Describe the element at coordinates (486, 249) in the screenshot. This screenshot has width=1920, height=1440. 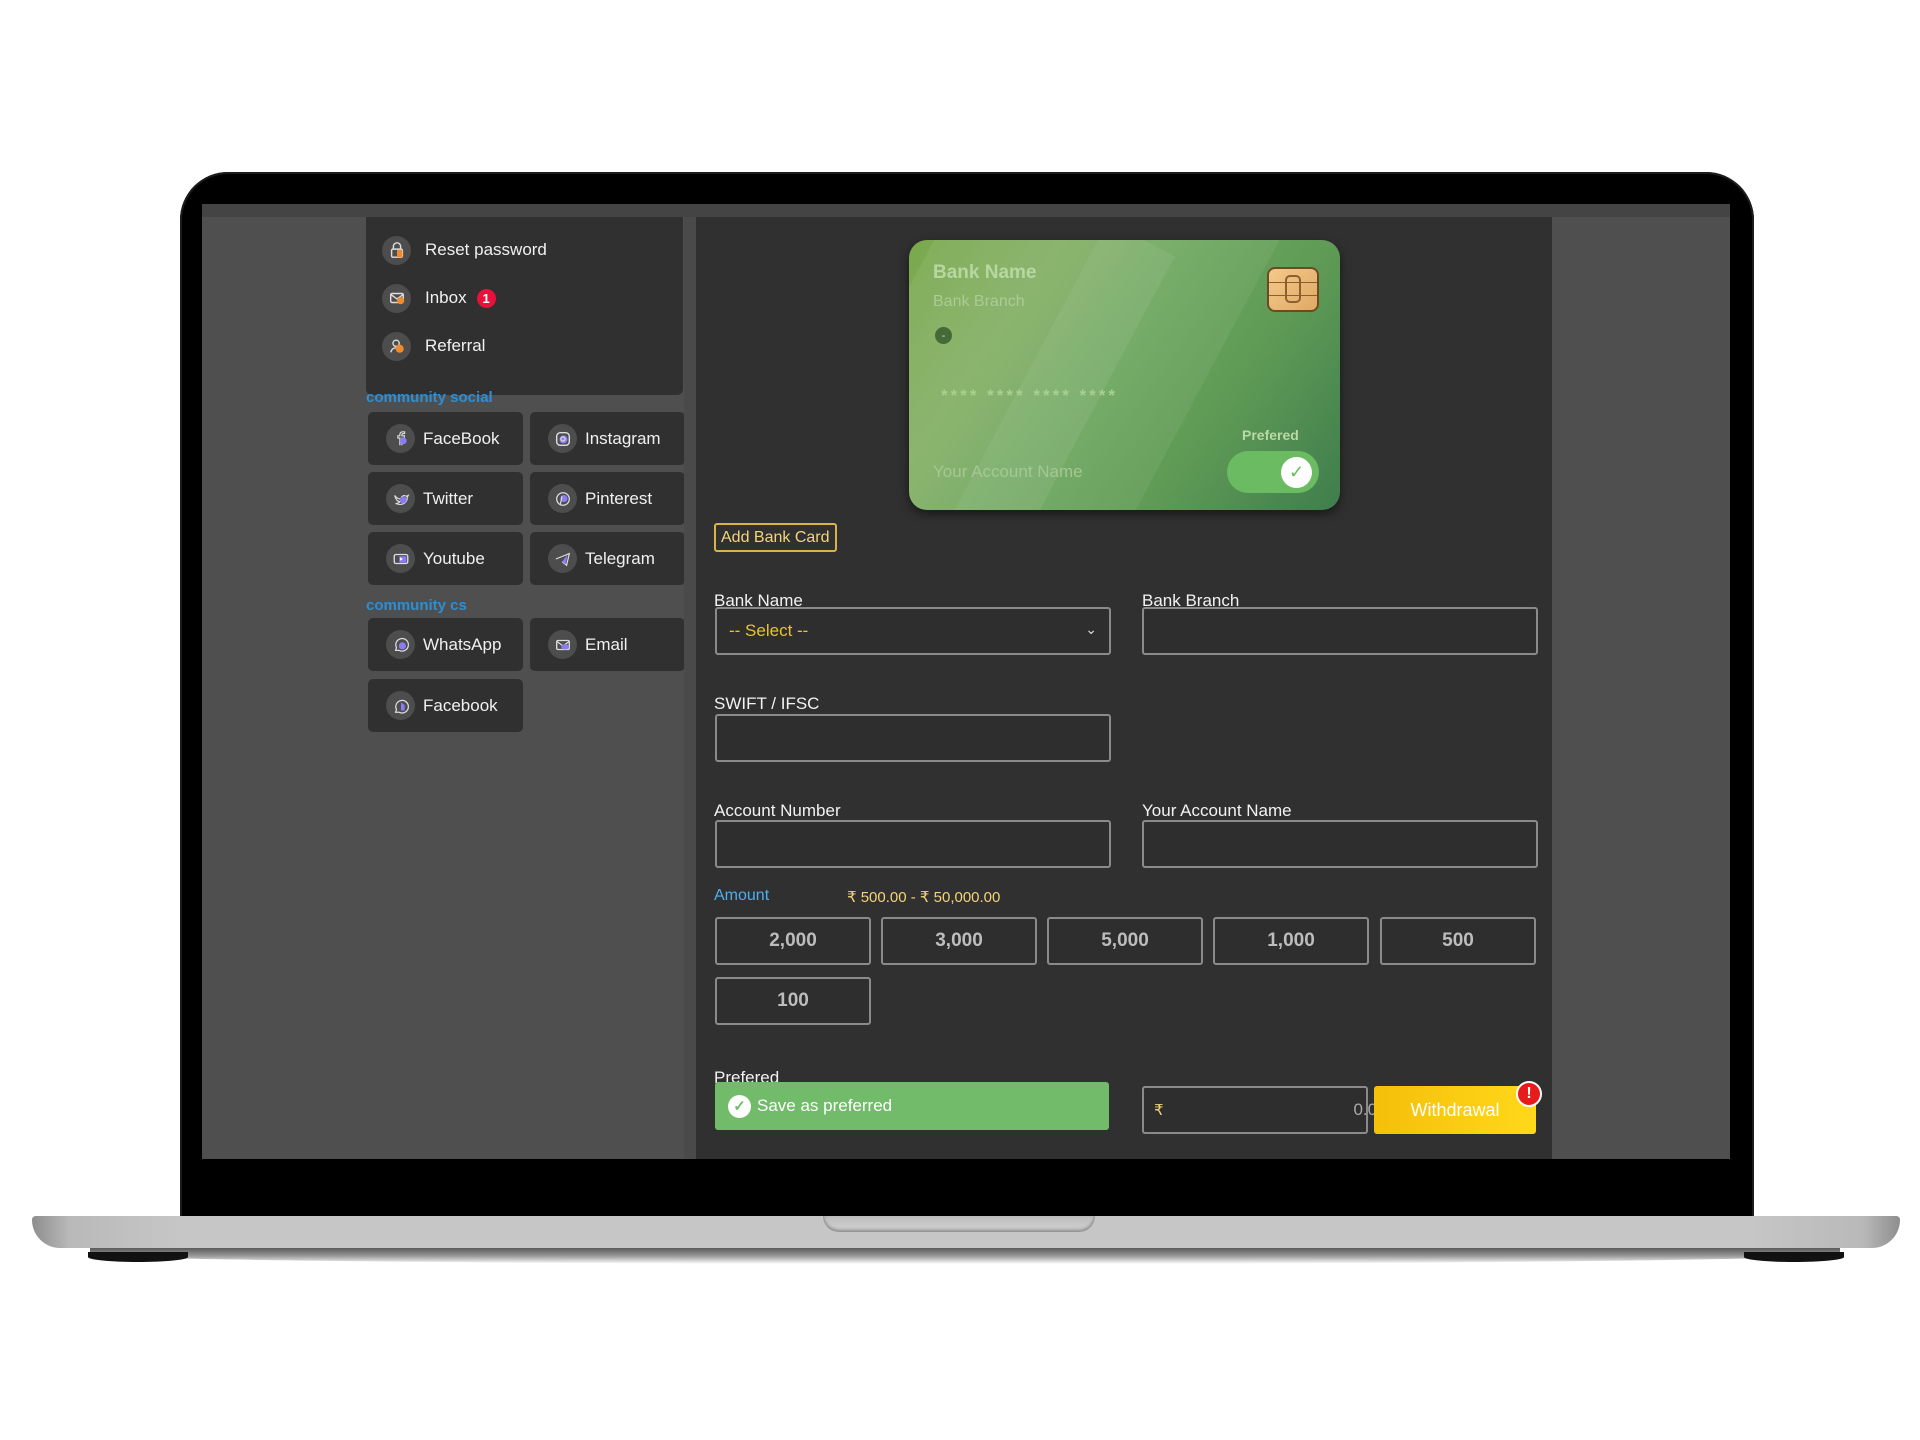
I see `menu-item-label: Reset password` at that location.